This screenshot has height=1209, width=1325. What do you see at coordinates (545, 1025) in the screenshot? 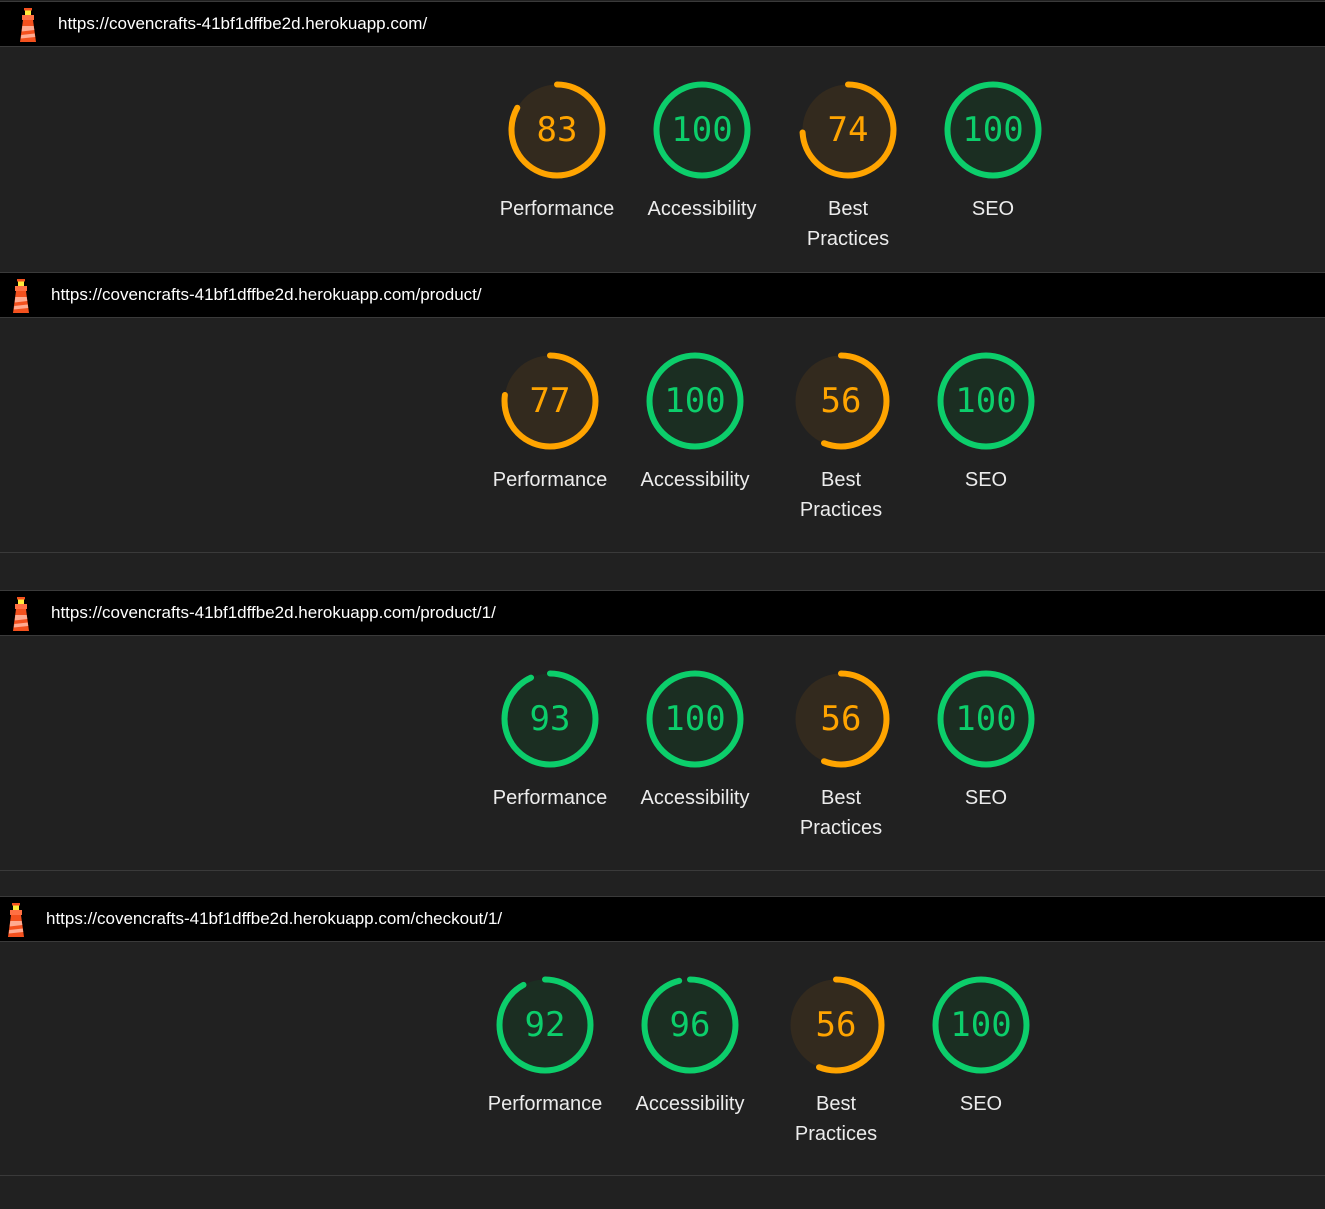
I see `gauge-score: 92` at bounding box center [545, 1025].